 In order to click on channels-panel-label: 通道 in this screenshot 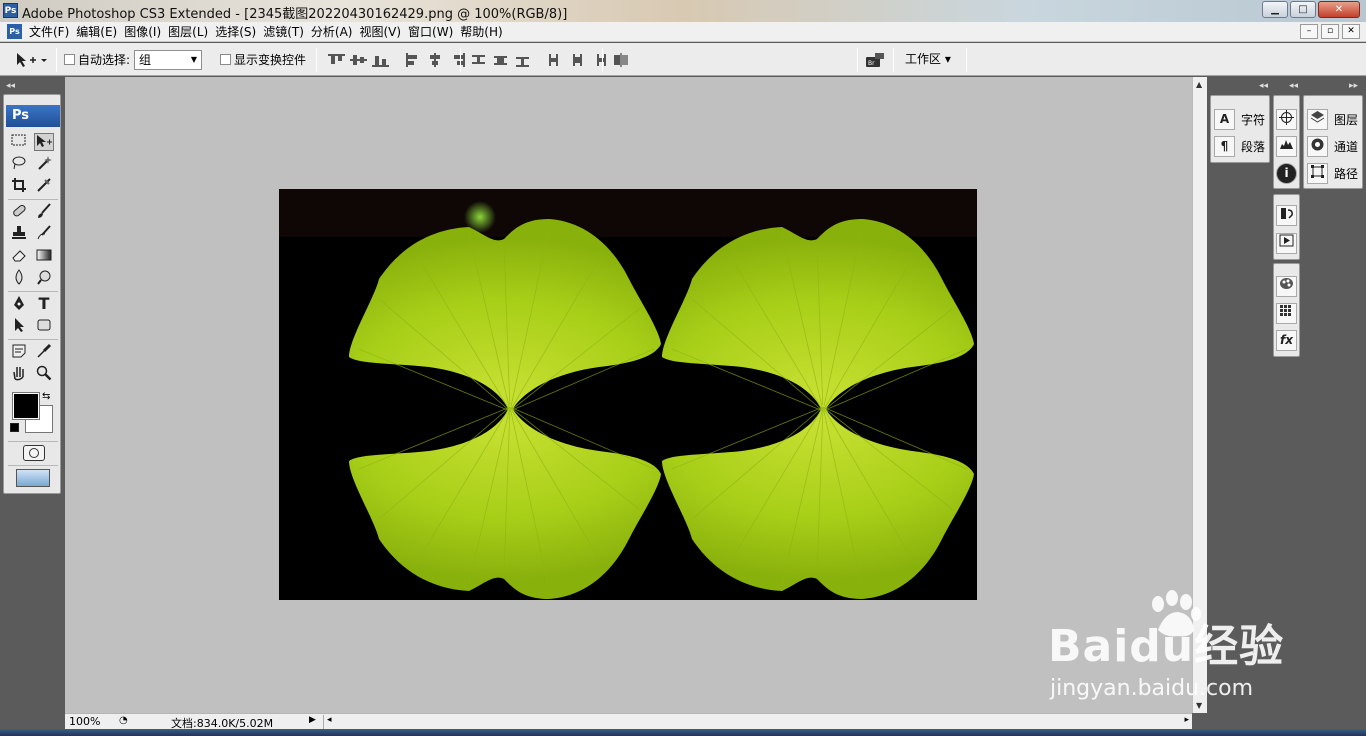, I will do `click(1346, 147)`.